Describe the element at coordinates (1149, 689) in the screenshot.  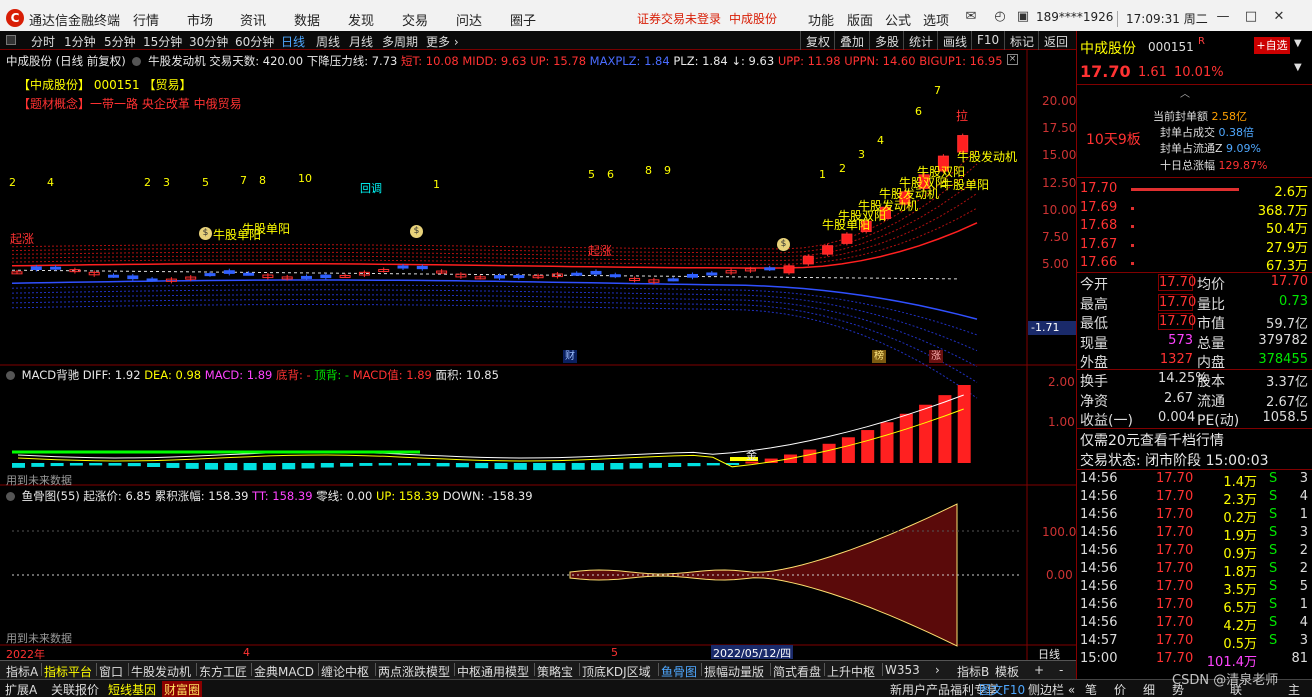
I see `status-btn-detail: 细` at that location.